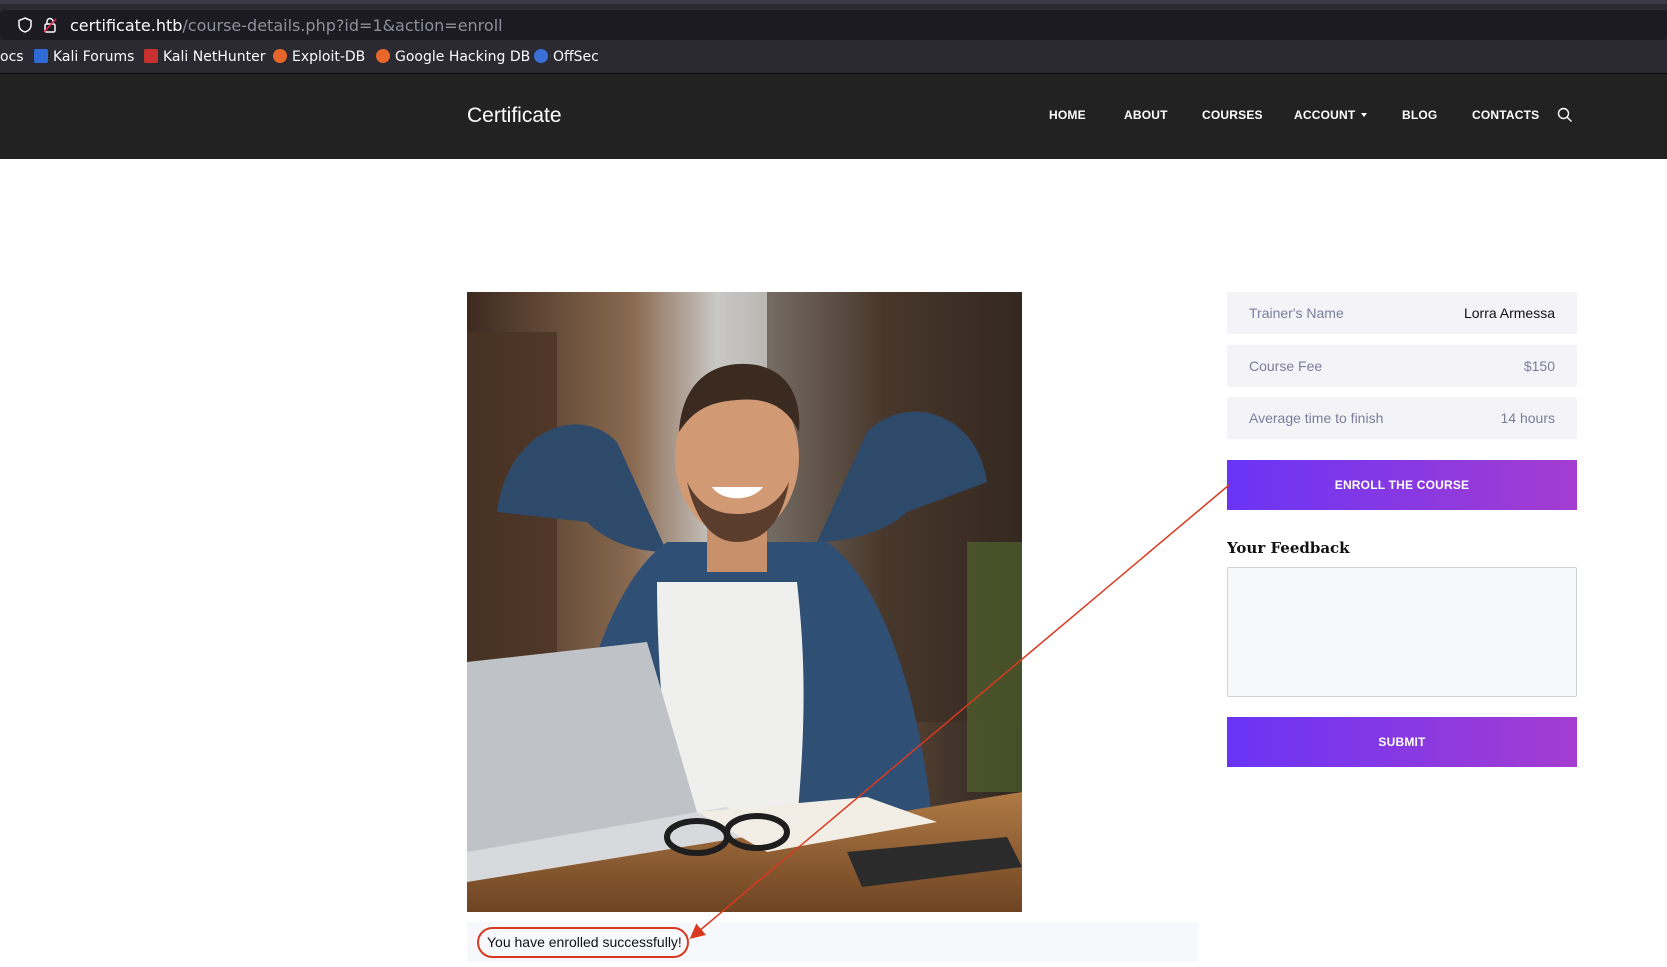 Image resolution: width=1667 pixels, height=967 pixels. Describe the element at coordinates (41, 56) in the screenshot. I see `kali-forums-icon` at that location.